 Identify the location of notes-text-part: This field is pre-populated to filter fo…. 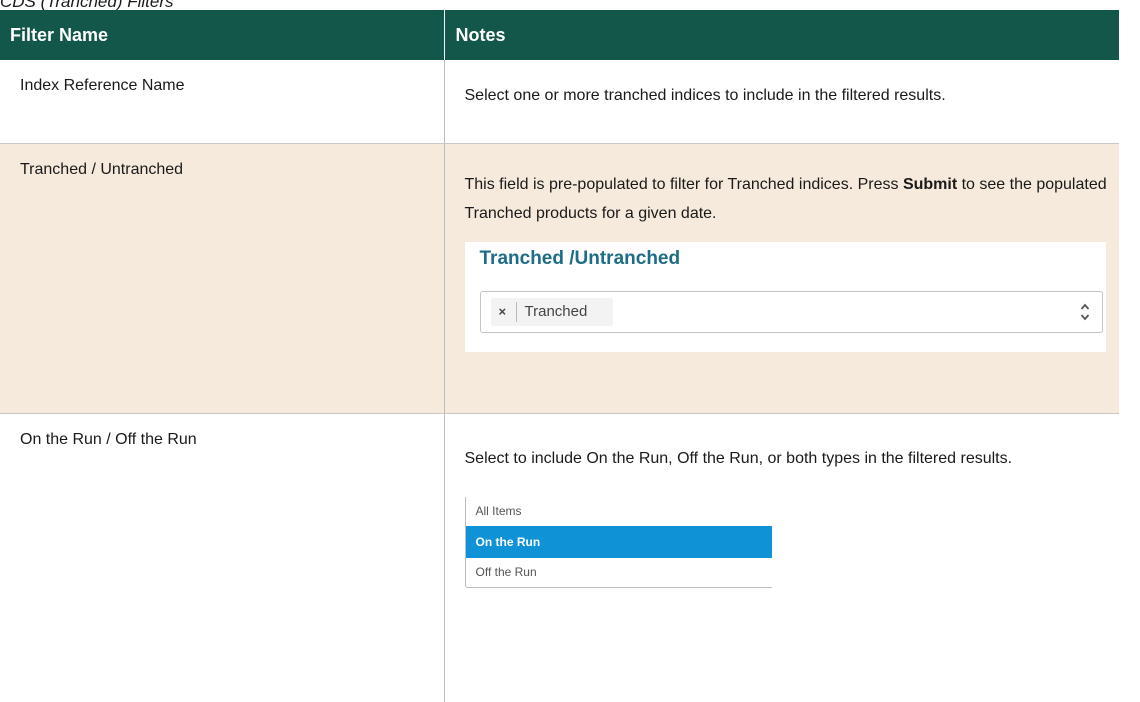
(684, 184).